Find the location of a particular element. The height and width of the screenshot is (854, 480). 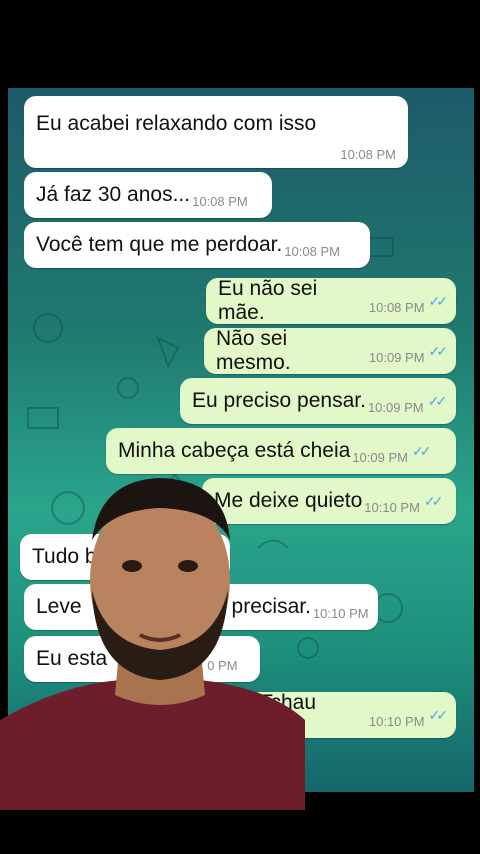

message-text: Minha cabeça está cheia is located at coordinates (234, 450).